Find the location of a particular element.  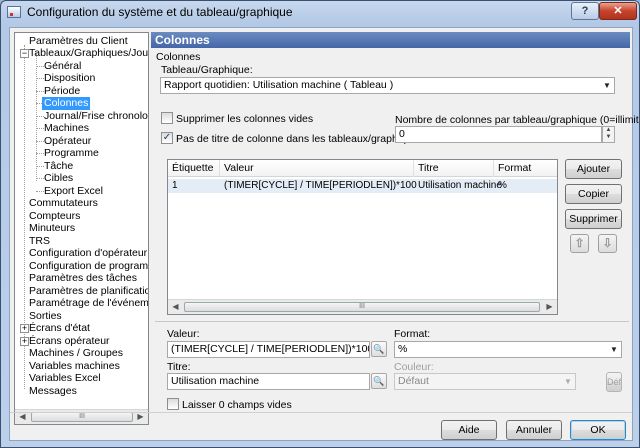

title-label: Titre: is located at coordinates (179, 367).